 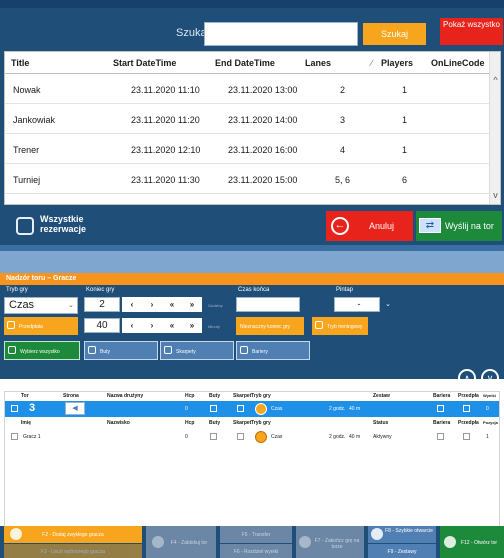 What do you see at coordinates (388, 304) in the screenshot?
I see `pintap-chevron-icon: ⌄` at bounding box center [388, 304].